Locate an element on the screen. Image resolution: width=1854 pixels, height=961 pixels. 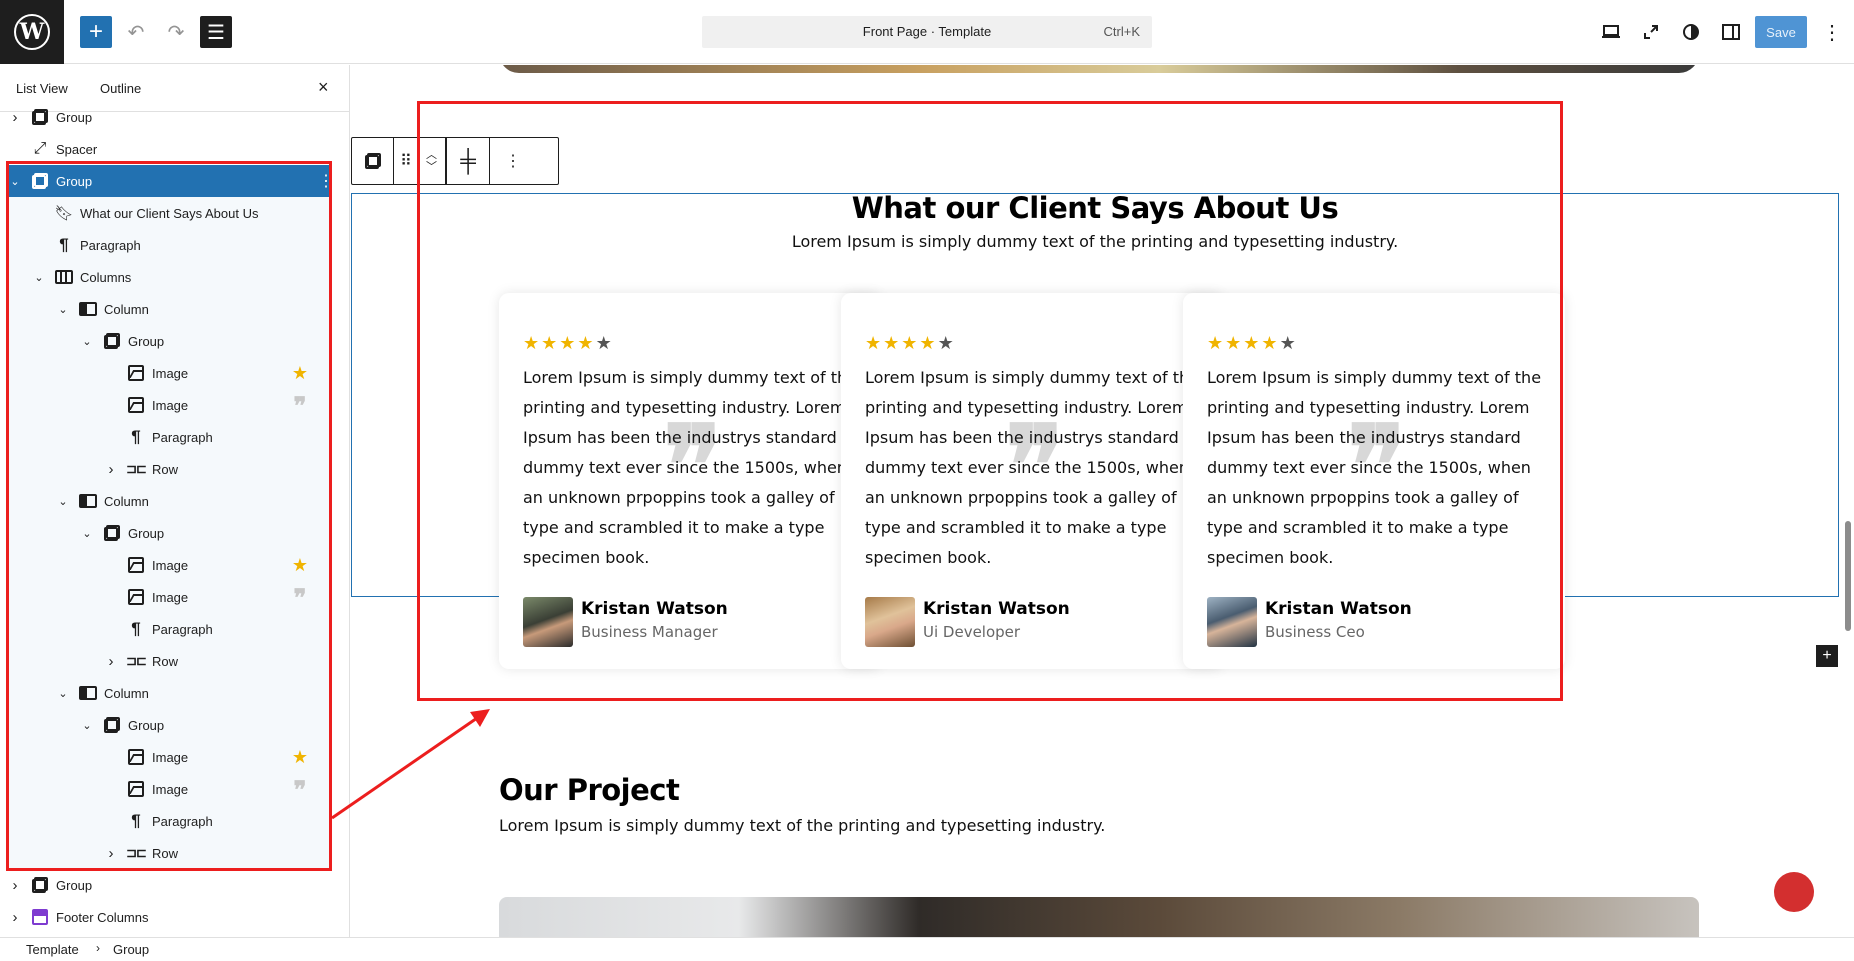
project-heading: Our Project is located at coordinates (589, 790).